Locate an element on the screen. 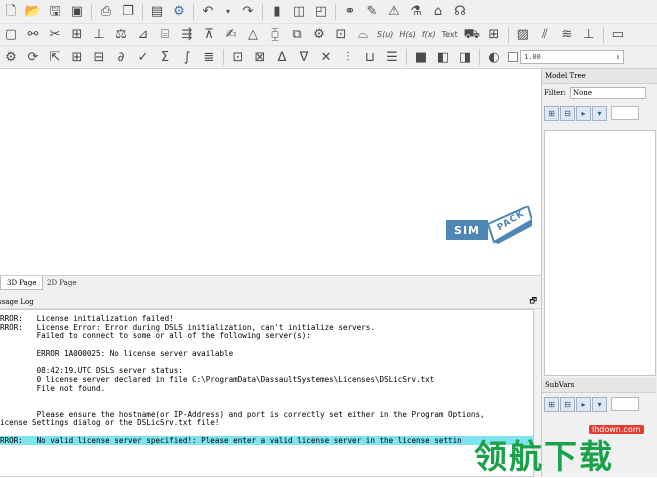 This screenshot has width=657, height=478. connection-icon: ⚯ is located at coordinates (33, 35).